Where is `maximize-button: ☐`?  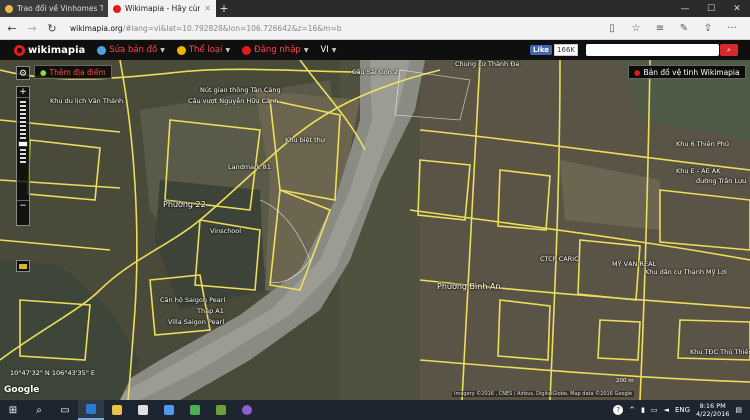 maximize-button: ☐ is located at coordinates (711, 8).